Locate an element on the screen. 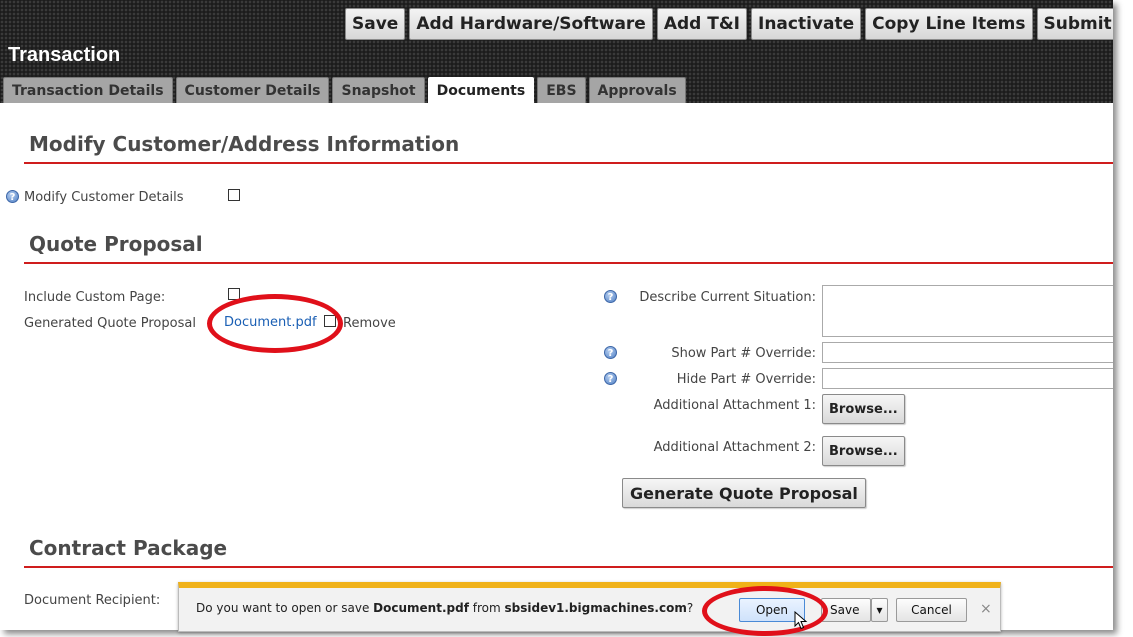  submit-for-button: Submit for is located at coordinates (1074, 24).